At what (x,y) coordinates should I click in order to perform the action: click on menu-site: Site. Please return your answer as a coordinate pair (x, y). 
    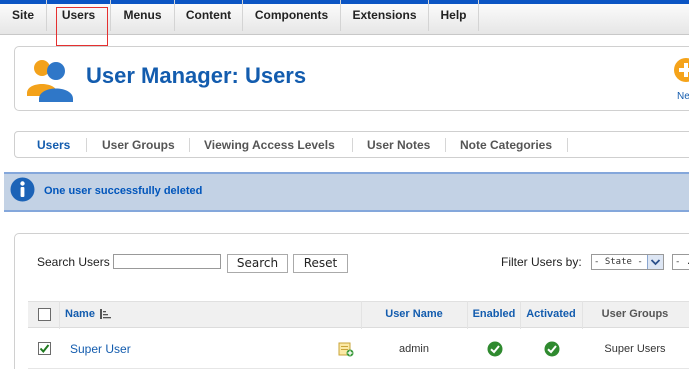
    Looking at the image, I should click on (23, 15).